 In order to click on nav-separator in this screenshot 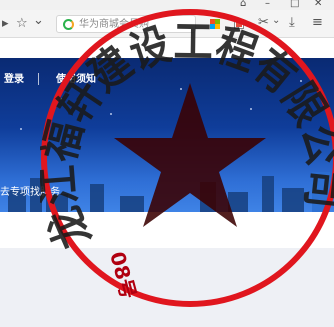, I will do `click(38, 79)`.